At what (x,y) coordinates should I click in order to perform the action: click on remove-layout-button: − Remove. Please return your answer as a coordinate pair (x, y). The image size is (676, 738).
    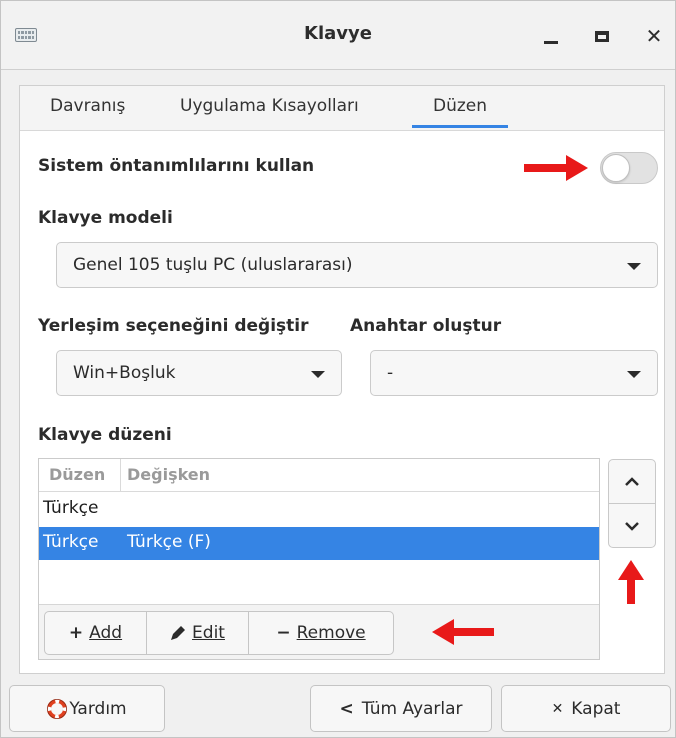
    Looking at the image, I should click on (321, 633).